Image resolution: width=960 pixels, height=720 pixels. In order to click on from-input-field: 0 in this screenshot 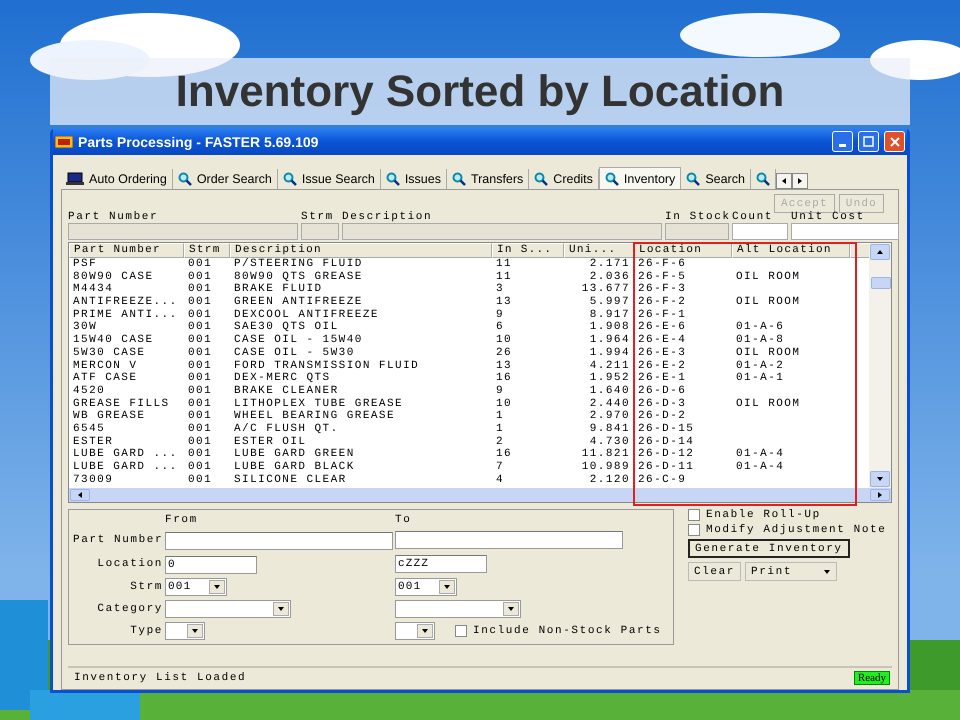, I will do `click(211, 565)`.